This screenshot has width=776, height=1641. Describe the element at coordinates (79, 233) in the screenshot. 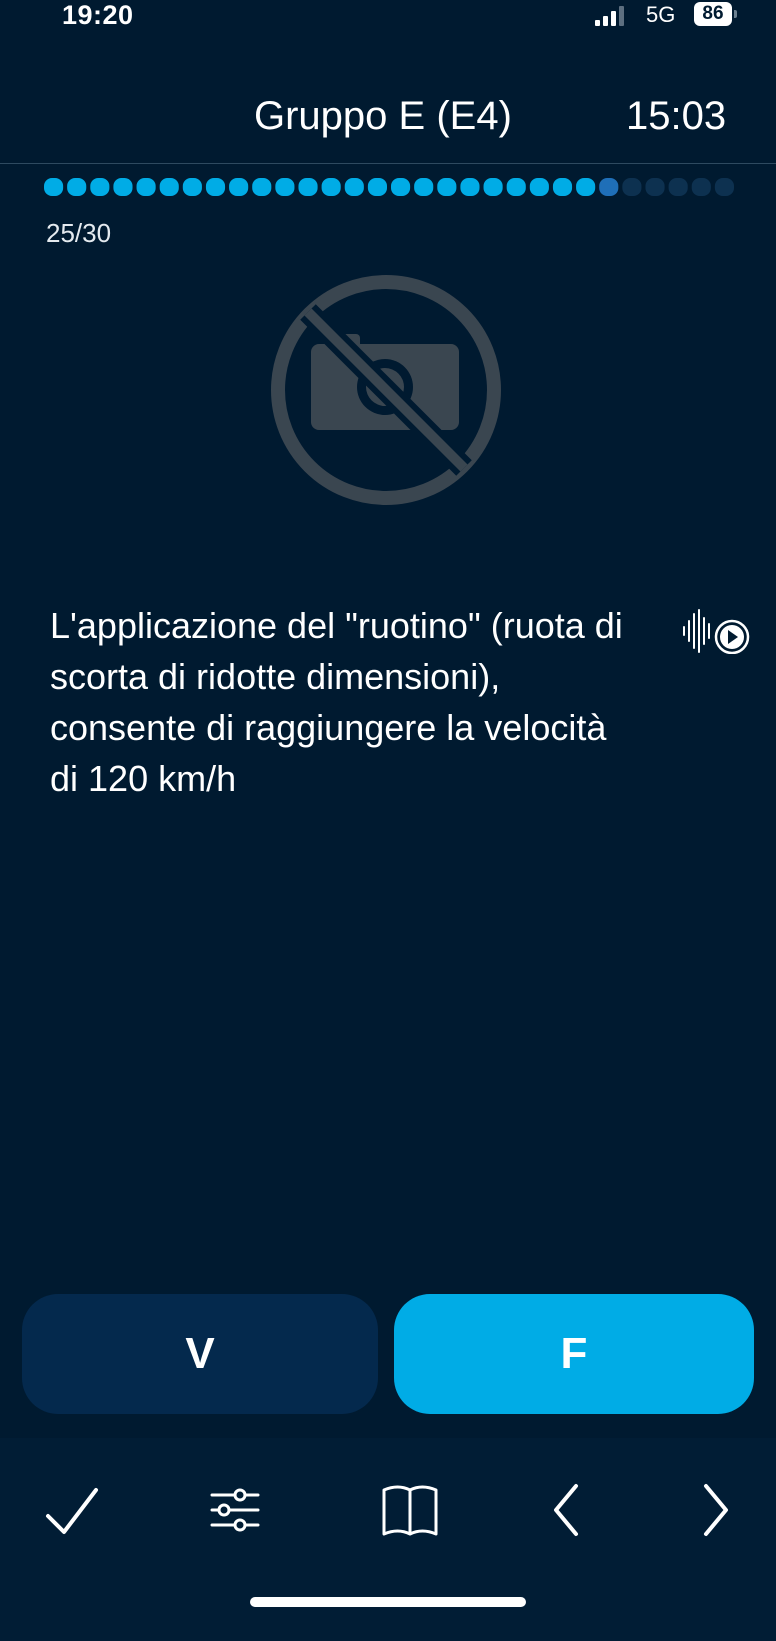

I see `question-counter: 25/30` at that location.